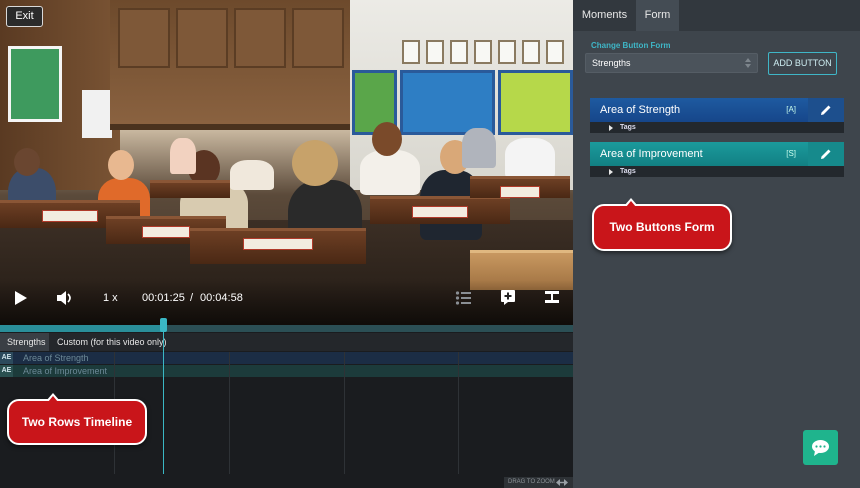 The image size is (860, 488). I want to click on form-button-label: Area of Strength, so click(640, 110).